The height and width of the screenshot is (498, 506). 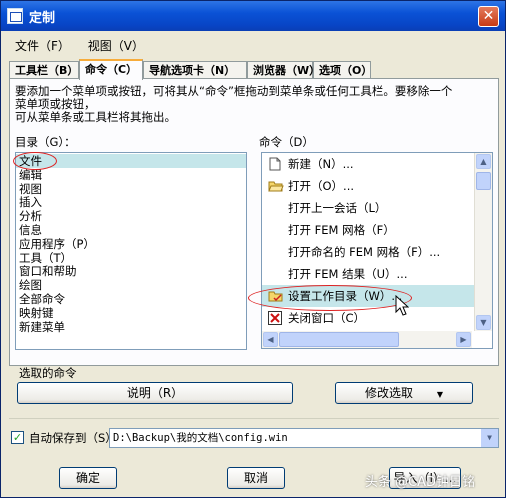 I want to click on catalog-item: 映射键, so click(x=131, y=313).